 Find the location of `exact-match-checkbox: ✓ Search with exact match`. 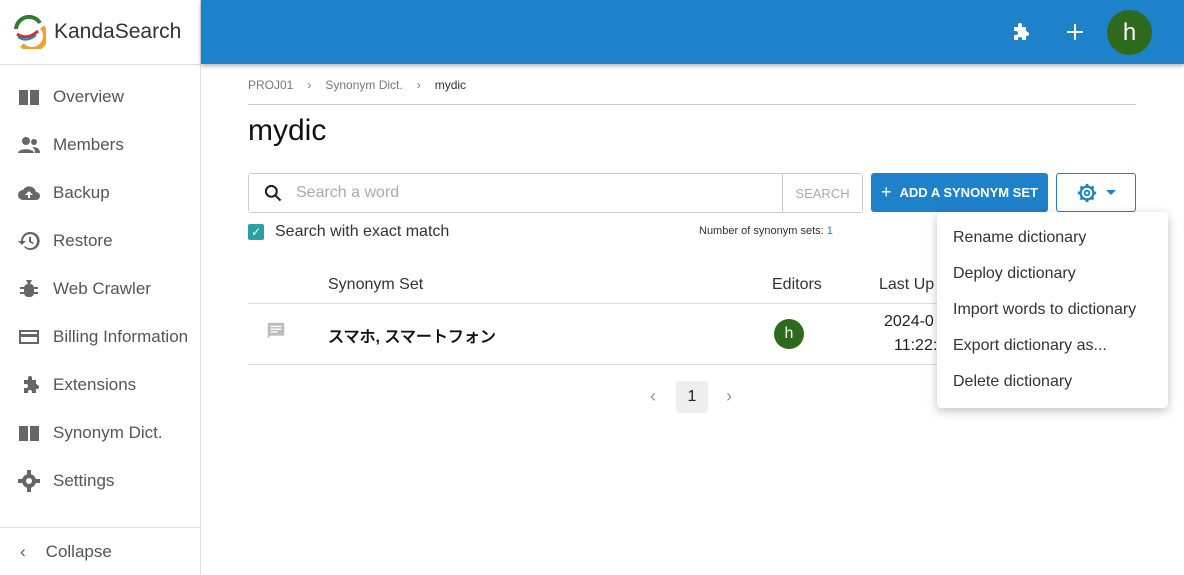

exact-match-checkbox: ✓ Search with exact match is located at coordinates (348, 232).